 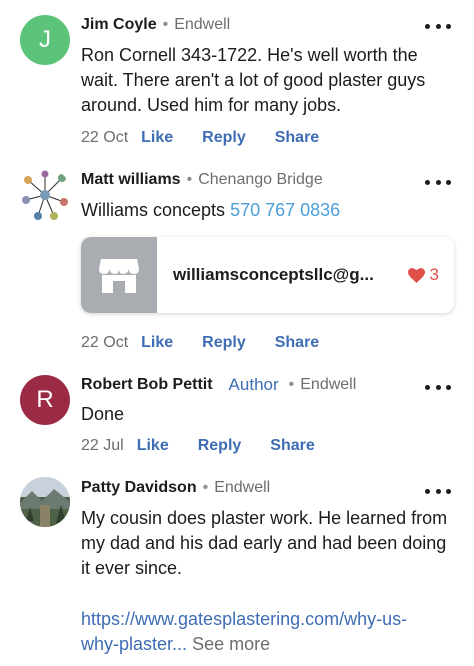 I want to click on landscape-photo-icon, so click(x=45, y=502).